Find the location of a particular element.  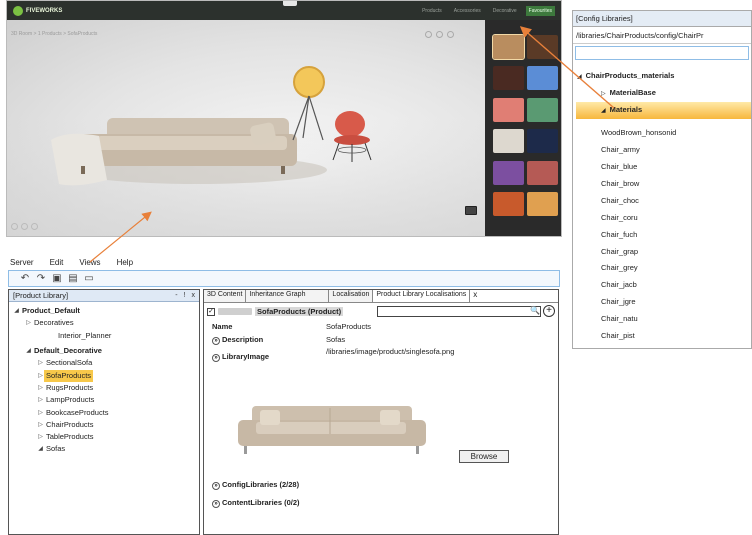

close-button: x is located at coordinates (194, 295).